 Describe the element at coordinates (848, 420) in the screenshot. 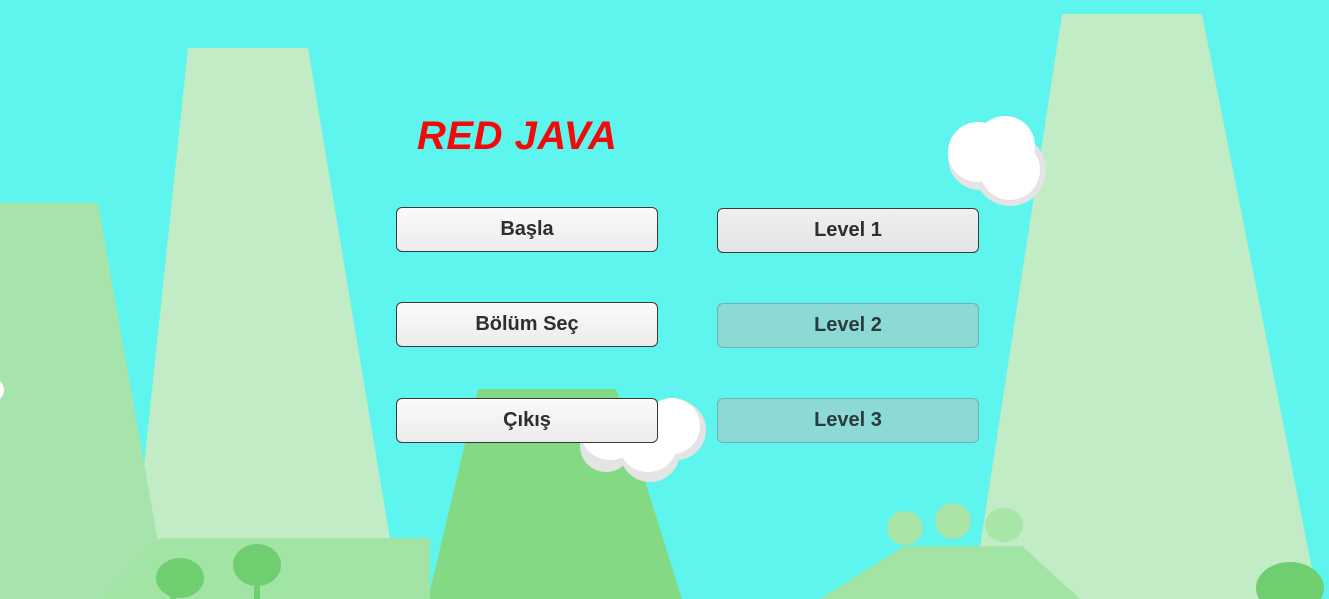

I see `level-3-button: Level 3` at that location.